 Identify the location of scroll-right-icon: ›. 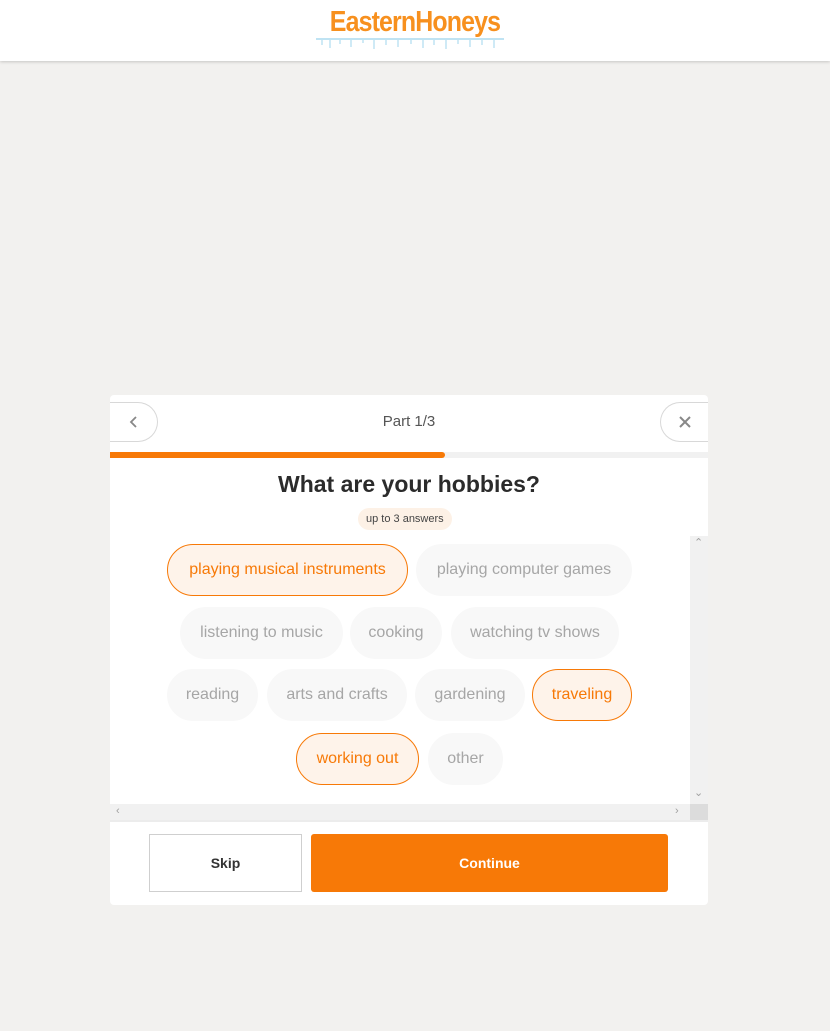
(677, 811).